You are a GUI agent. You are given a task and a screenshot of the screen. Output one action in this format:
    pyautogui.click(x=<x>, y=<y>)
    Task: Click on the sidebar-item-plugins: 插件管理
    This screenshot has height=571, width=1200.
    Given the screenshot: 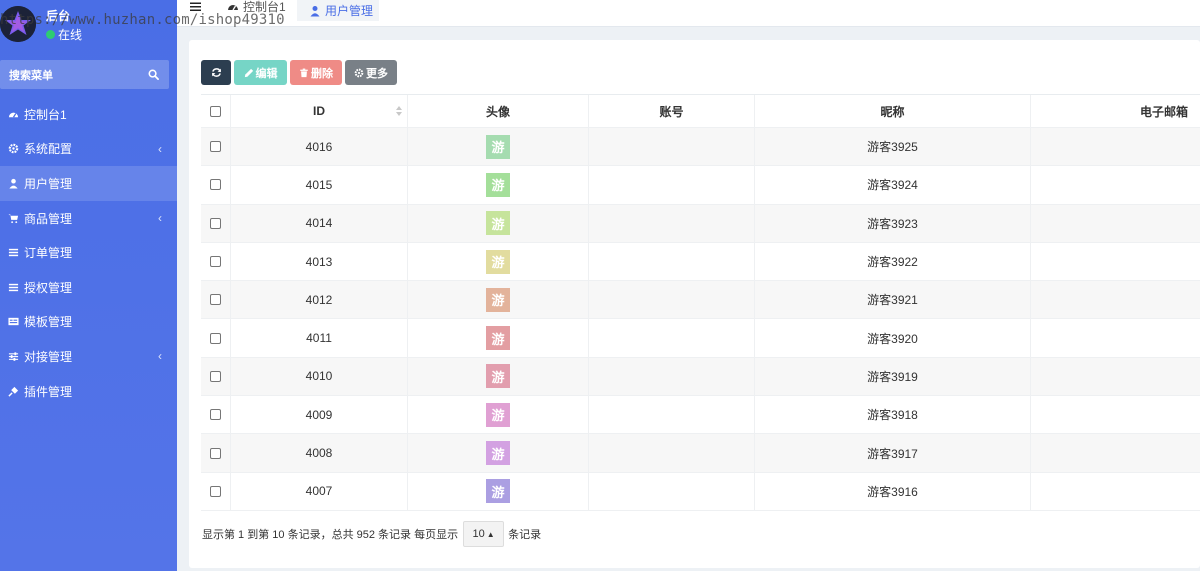 What is the action you would take?
    pyautogui.click(x=88, y=391)
    